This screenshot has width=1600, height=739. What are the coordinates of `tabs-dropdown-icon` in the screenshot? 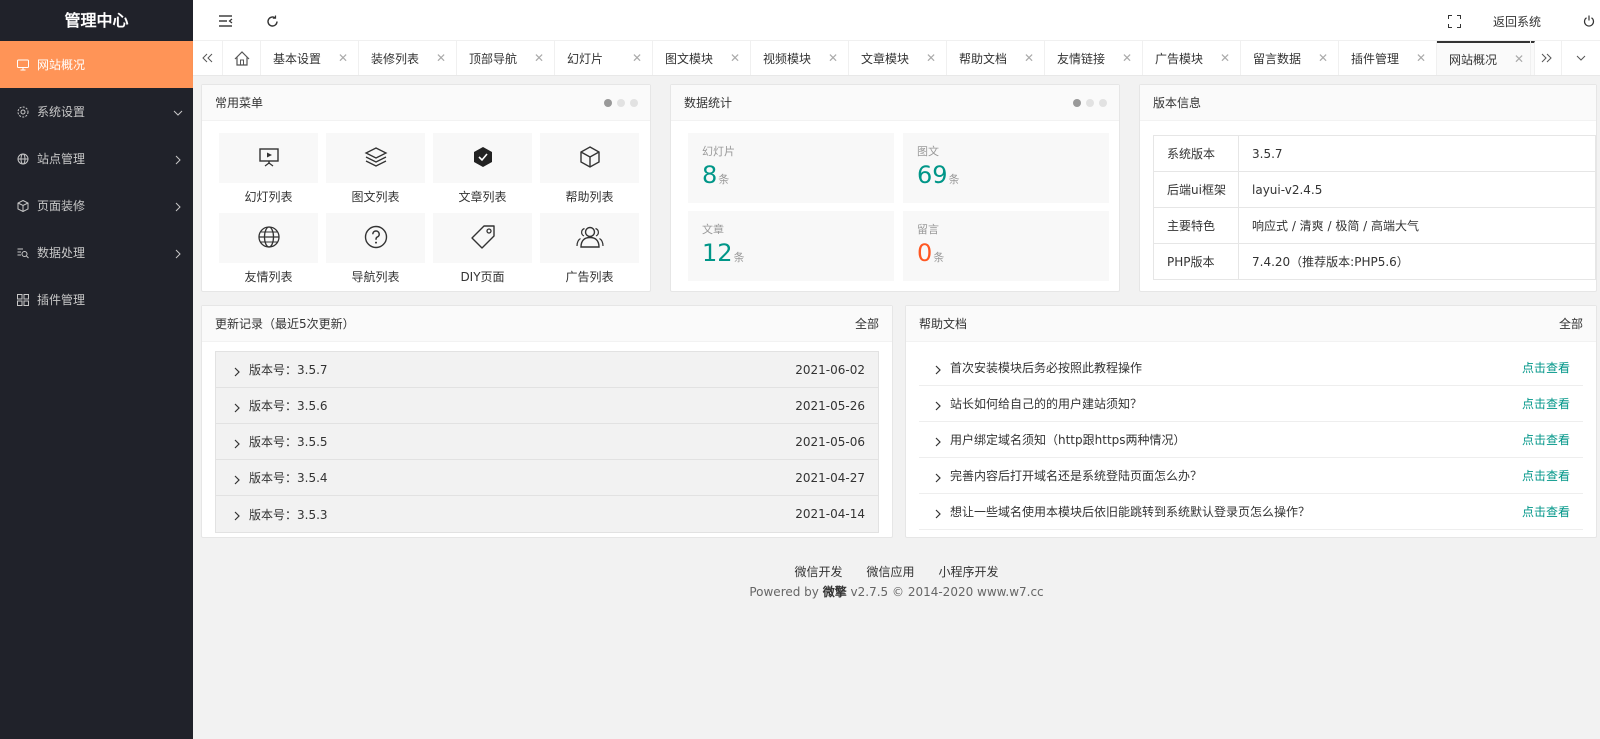 It's located at (1581, 58).